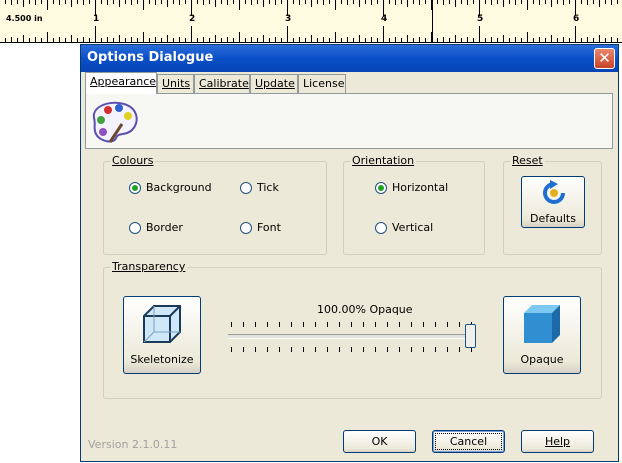 The width and height of the screenshot is (622, 463). Describe the element at coordinates (542, 359) in the screenshot. I see `opaque-label: Opaque` at that location.